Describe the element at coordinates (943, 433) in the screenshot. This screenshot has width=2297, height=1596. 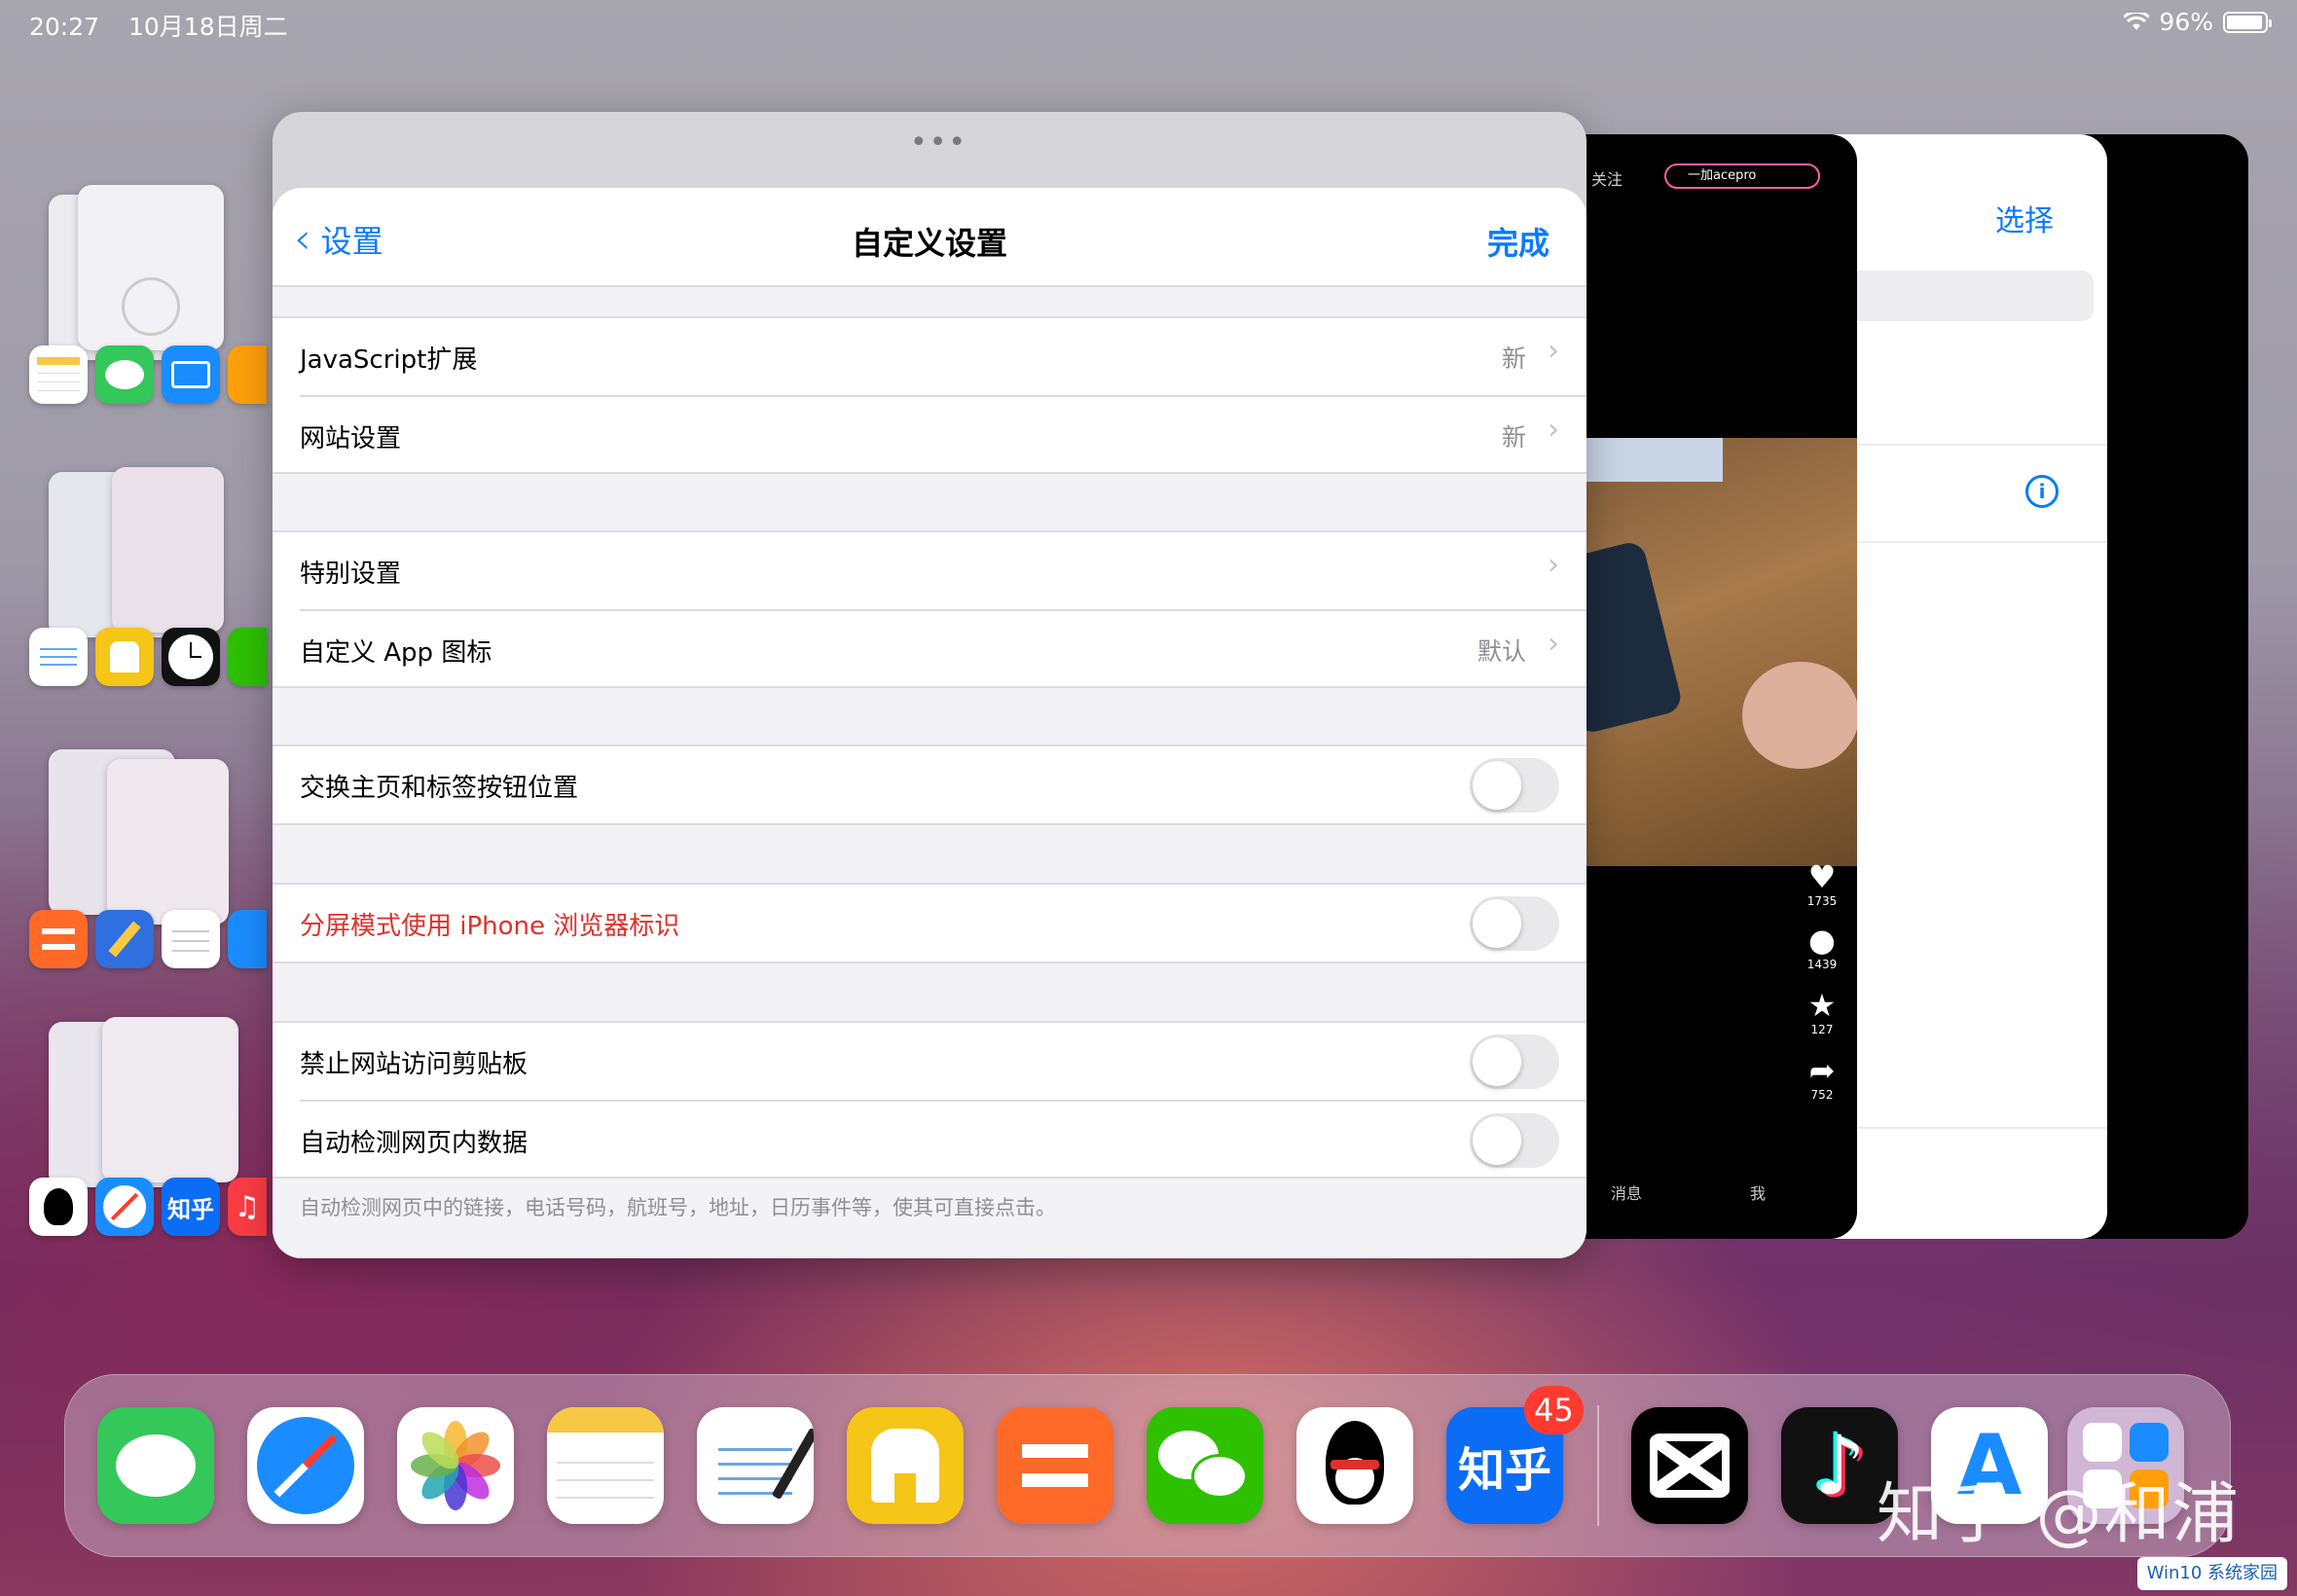
I see `row-site-settings: 网站设置 新 ›` at that location.